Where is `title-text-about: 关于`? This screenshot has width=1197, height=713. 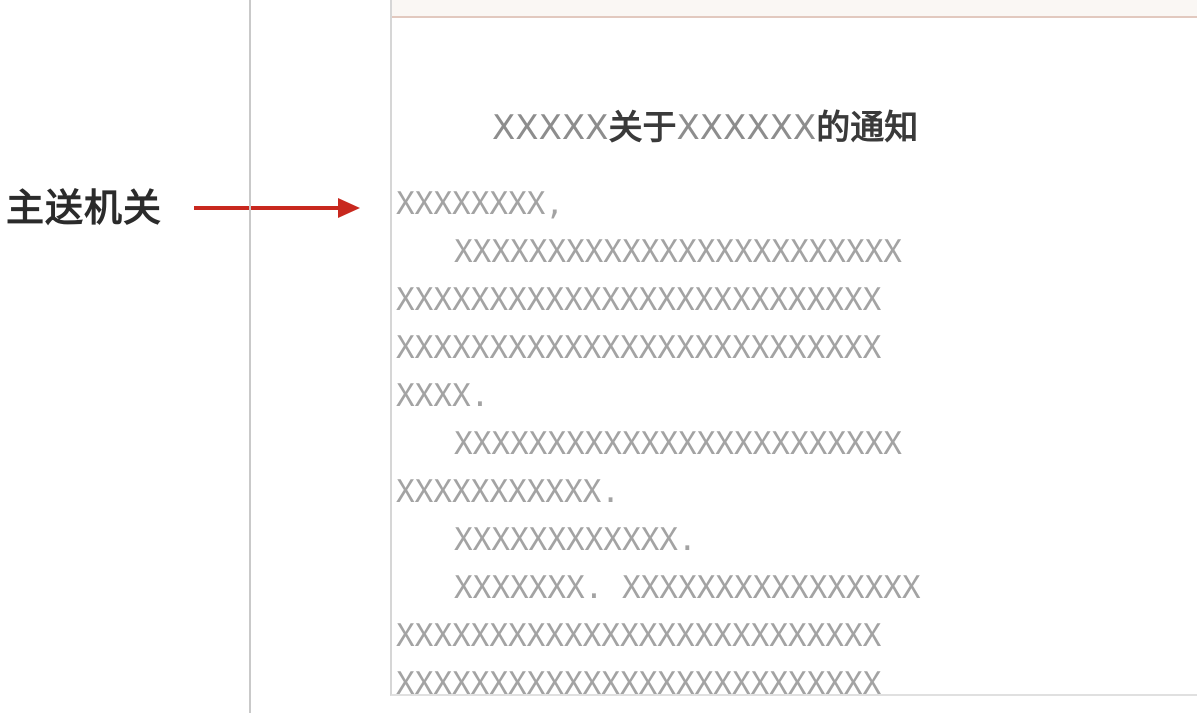
title-text-about: 关于 is located at coordinates (642, 128).